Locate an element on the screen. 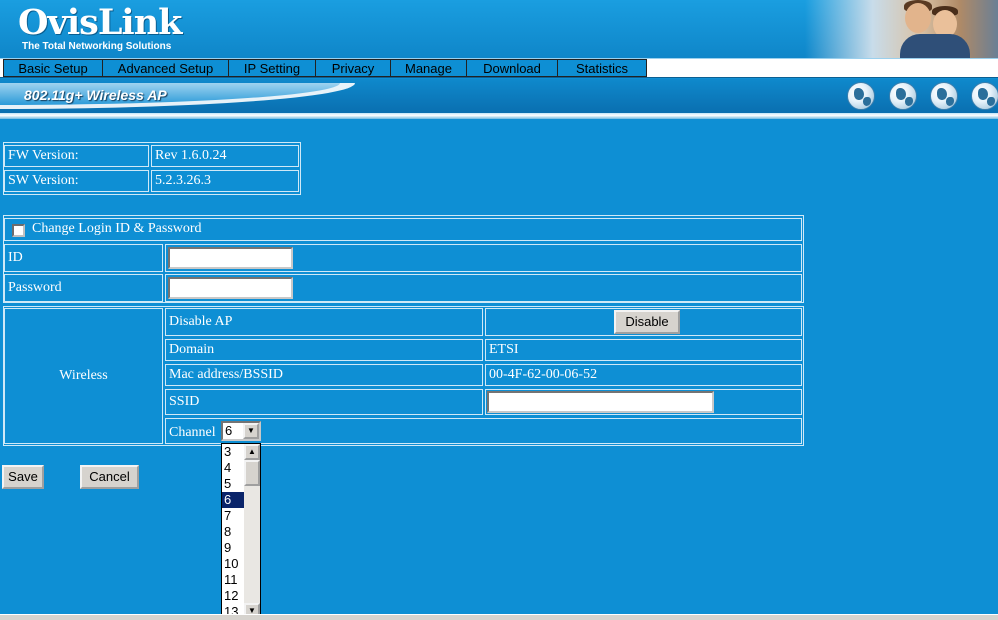 The width and height of the screenshot is (998, 620). id-label: ID is located at coordinates (83, 258).